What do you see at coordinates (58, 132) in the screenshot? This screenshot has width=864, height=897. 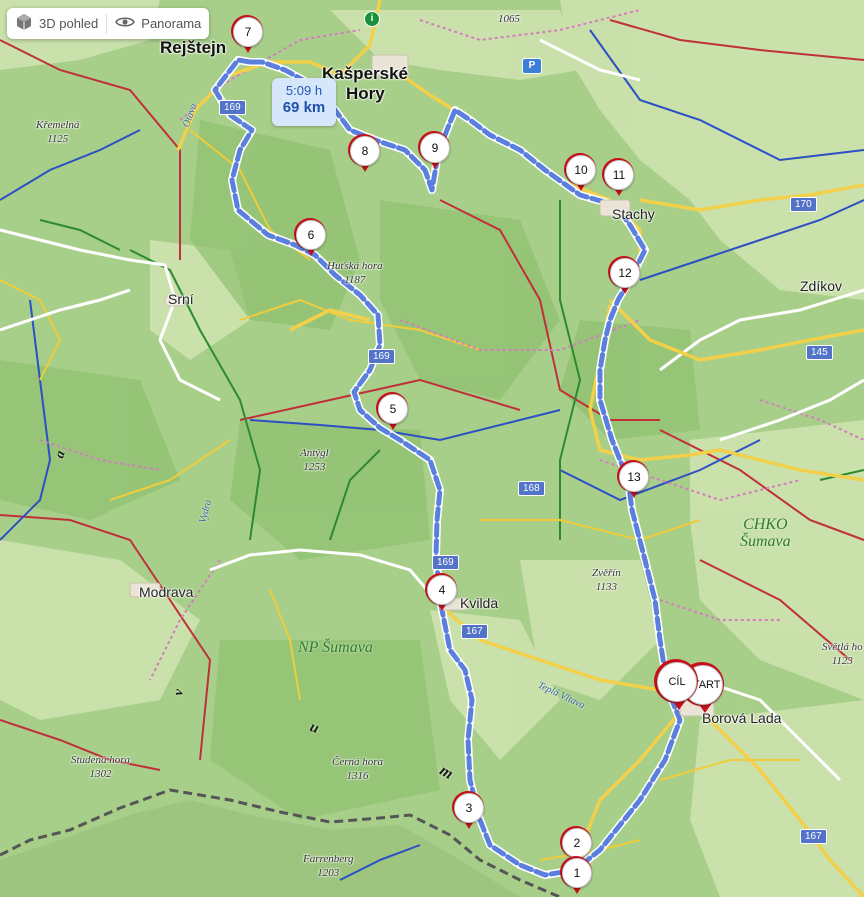 I see `peak-kremelna: Křemelná 1125` at bounding box center [58, 132].